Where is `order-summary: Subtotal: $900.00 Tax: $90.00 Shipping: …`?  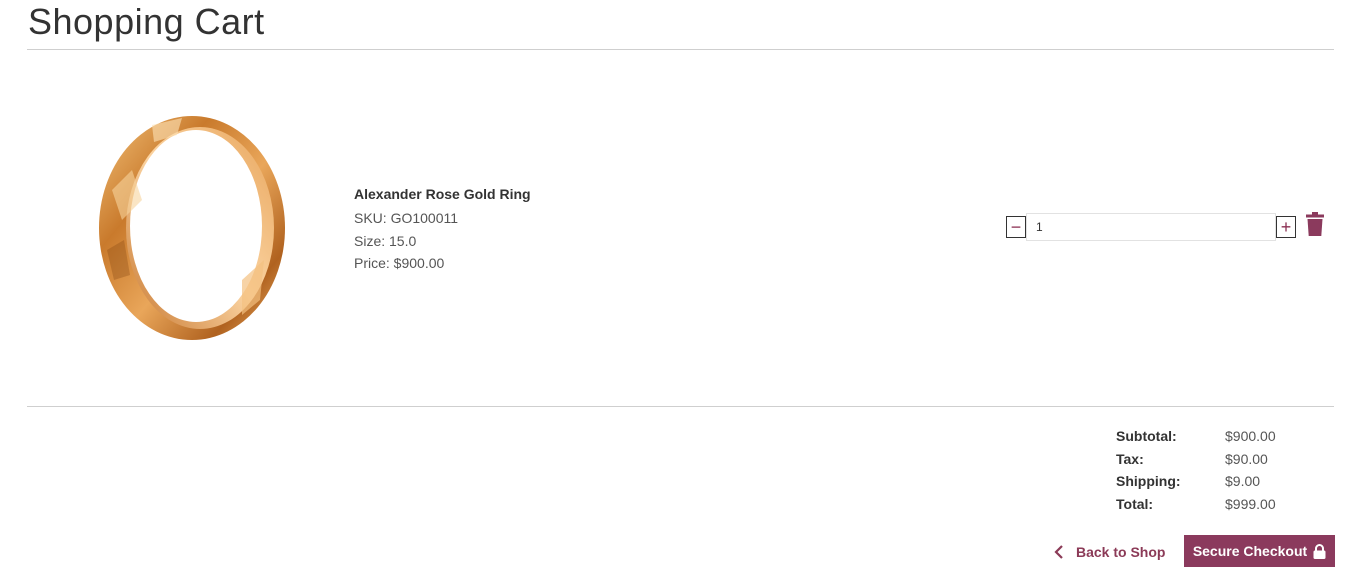
order-summary: Subtotal: $900.00 Tax: $90.00 Shipping: … is located at coordinates (1196, 470).